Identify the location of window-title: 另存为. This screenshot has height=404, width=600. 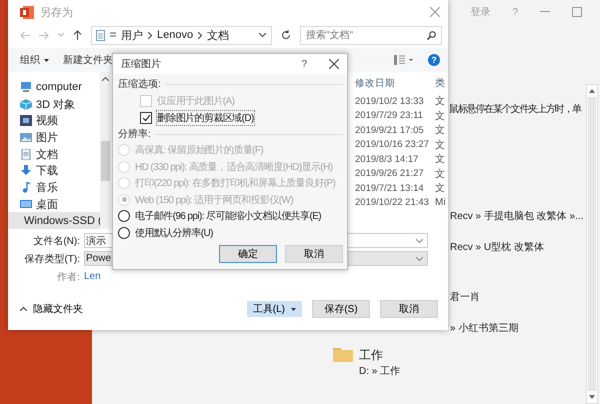
(57, 13).